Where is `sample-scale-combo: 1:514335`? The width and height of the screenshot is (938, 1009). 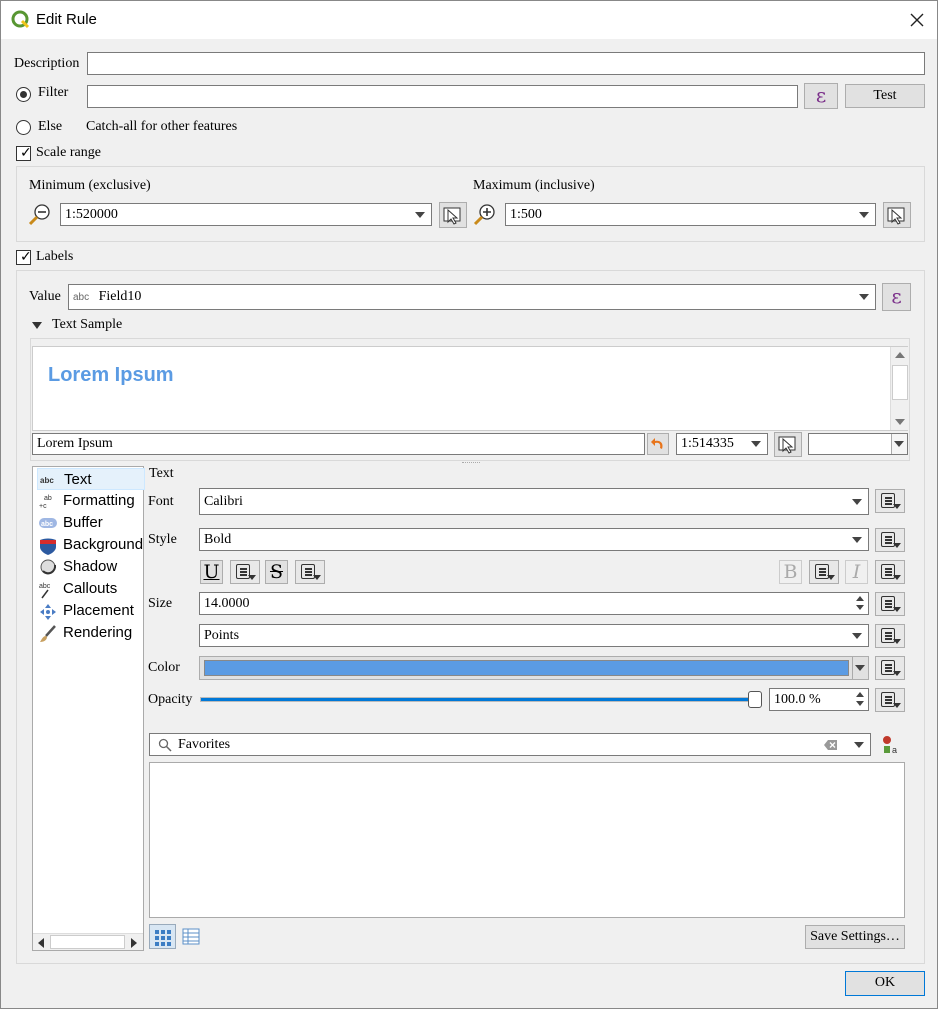 sample-scale-combo: 1:514335 is located at coordinates (722, 444).